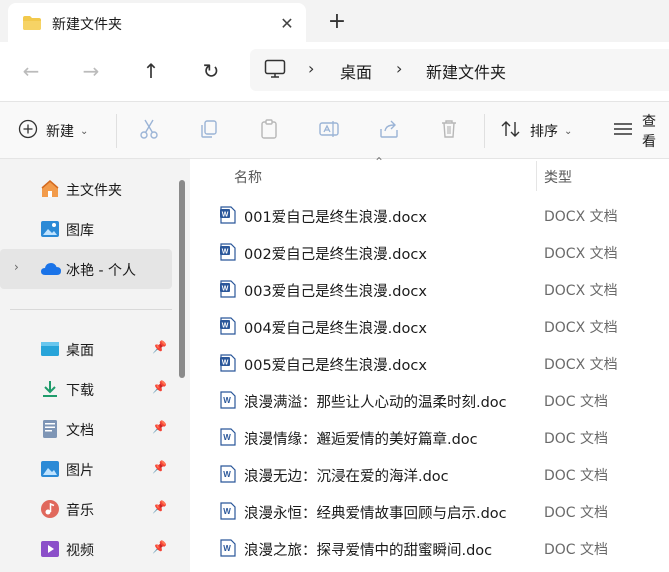 This screenshot has width=669, height=572. I want to click on new-tab-button: +, so click(337, 21).